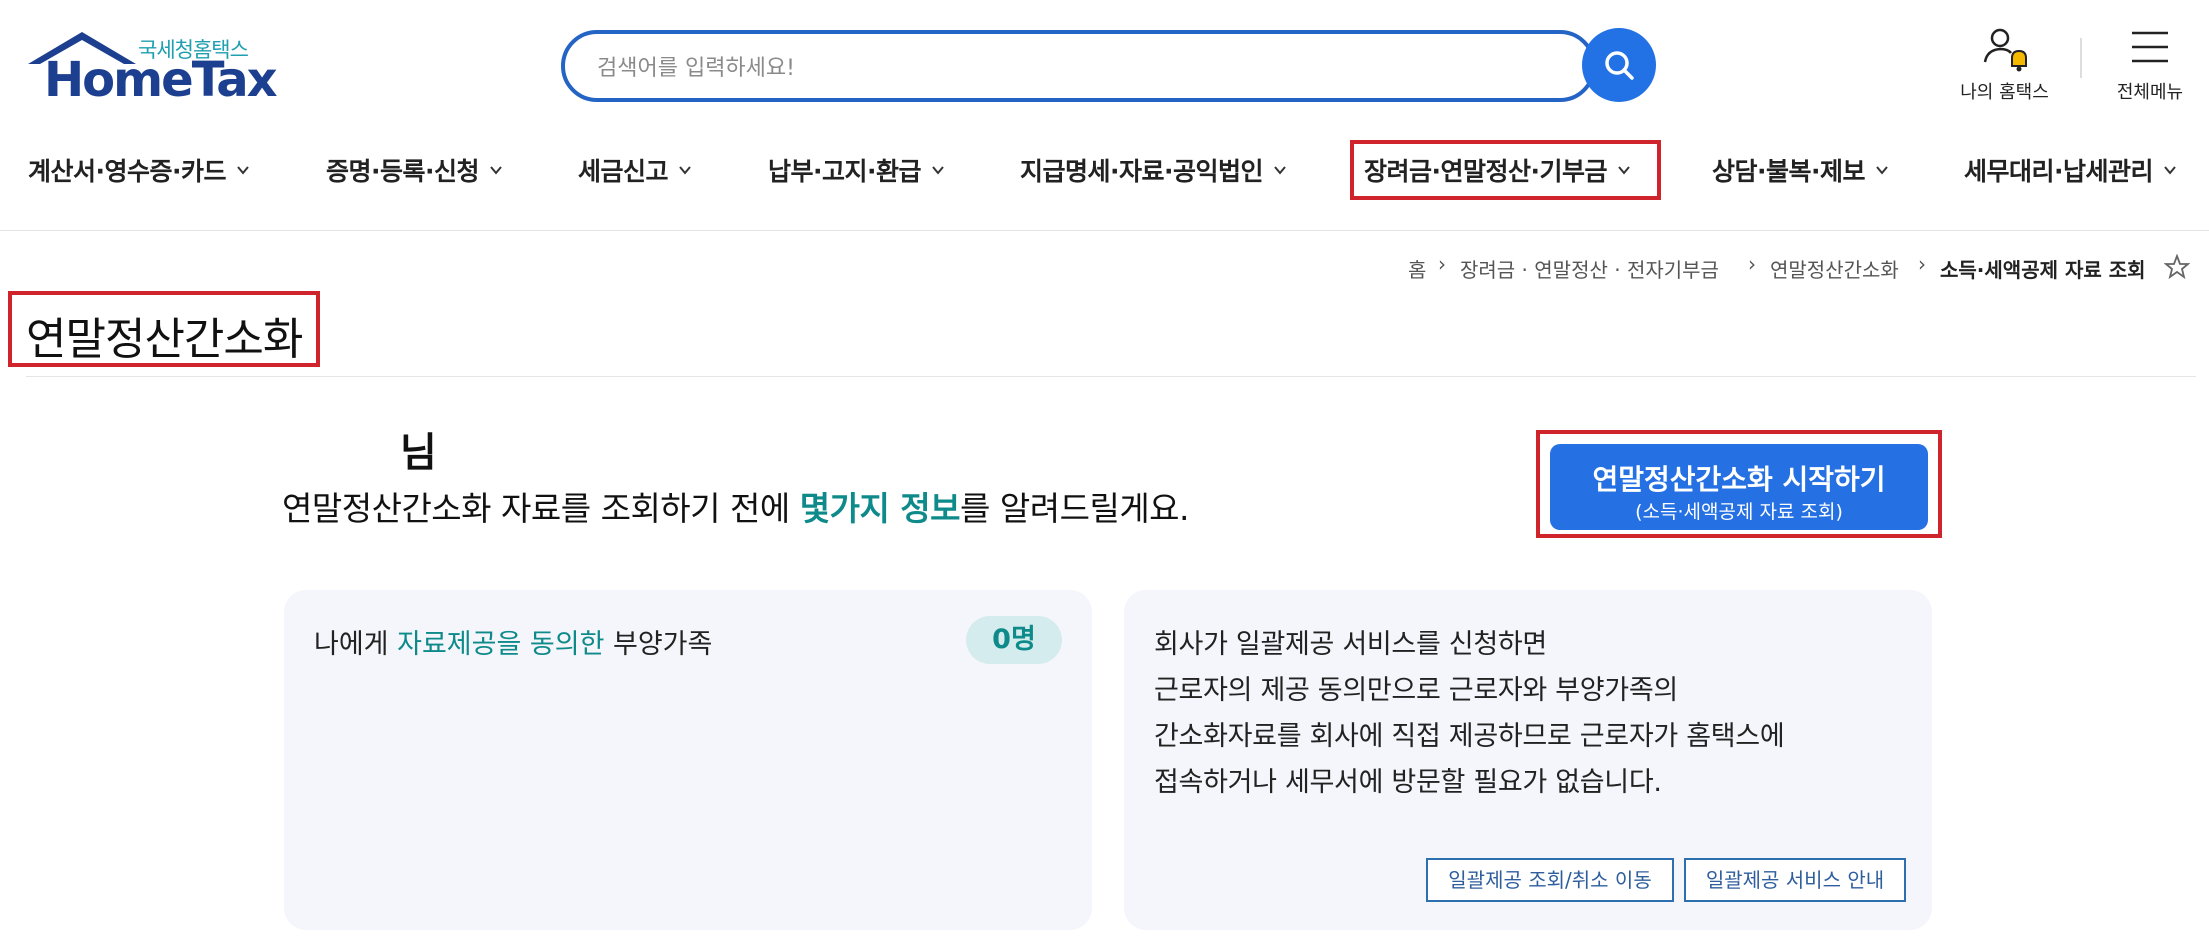 The image size is (2209, 937). Describe the element at coordinates (1417, 268) in the screenshot. I see `breadcrumb-home: 홈` at that location.